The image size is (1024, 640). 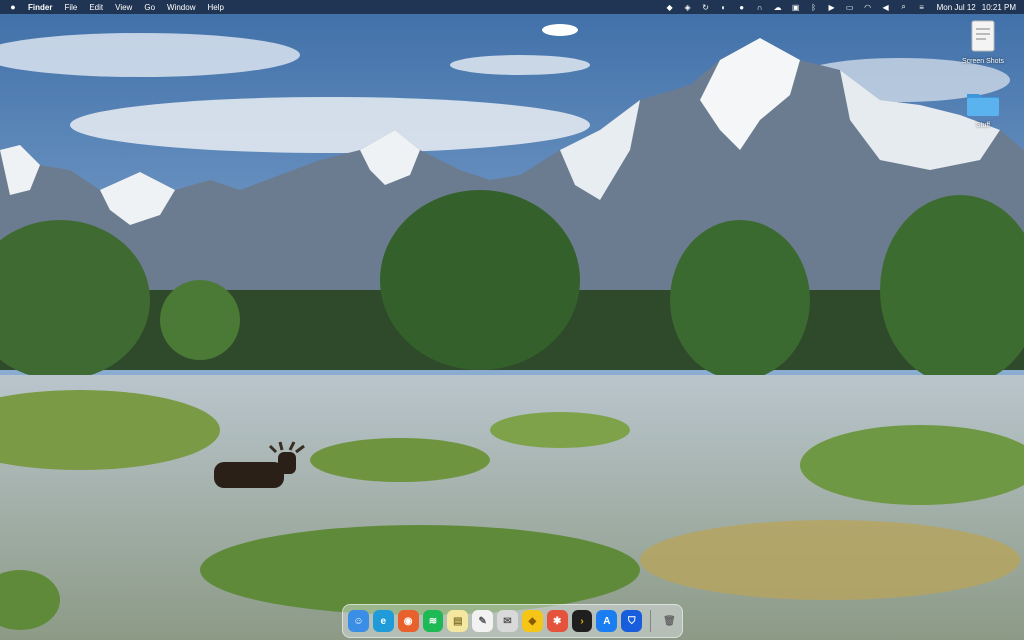 What do you see at coordinates (886, 7) in the screenshot?
I see `volume-icon: ◀` at bounding box center [886, 7].